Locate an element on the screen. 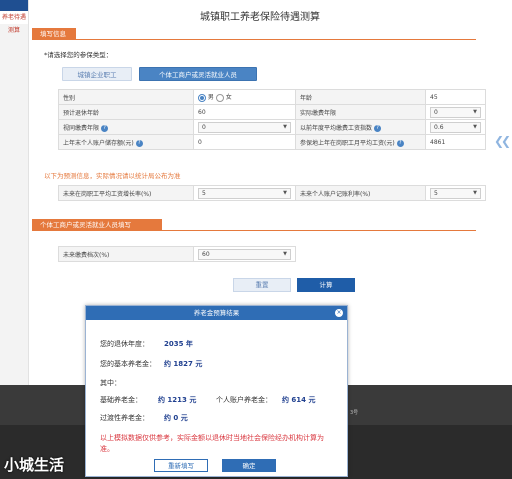 The image size is (512, 479). refill-button: 重新填写 is located at coordinates (181, 465).